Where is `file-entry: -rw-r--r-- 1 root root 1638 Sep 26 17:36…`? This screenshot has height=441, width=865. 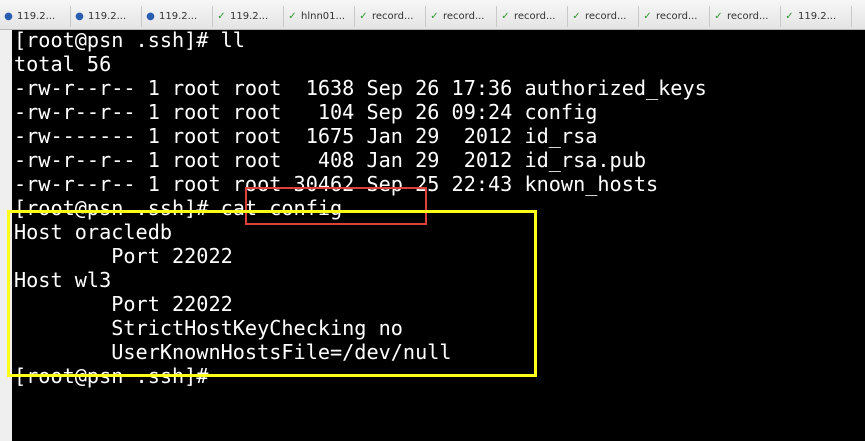 file-entry: -rw-r--r-- 1 root root 1638 Sep 26 17:36… is located at coordinates (360, 88).